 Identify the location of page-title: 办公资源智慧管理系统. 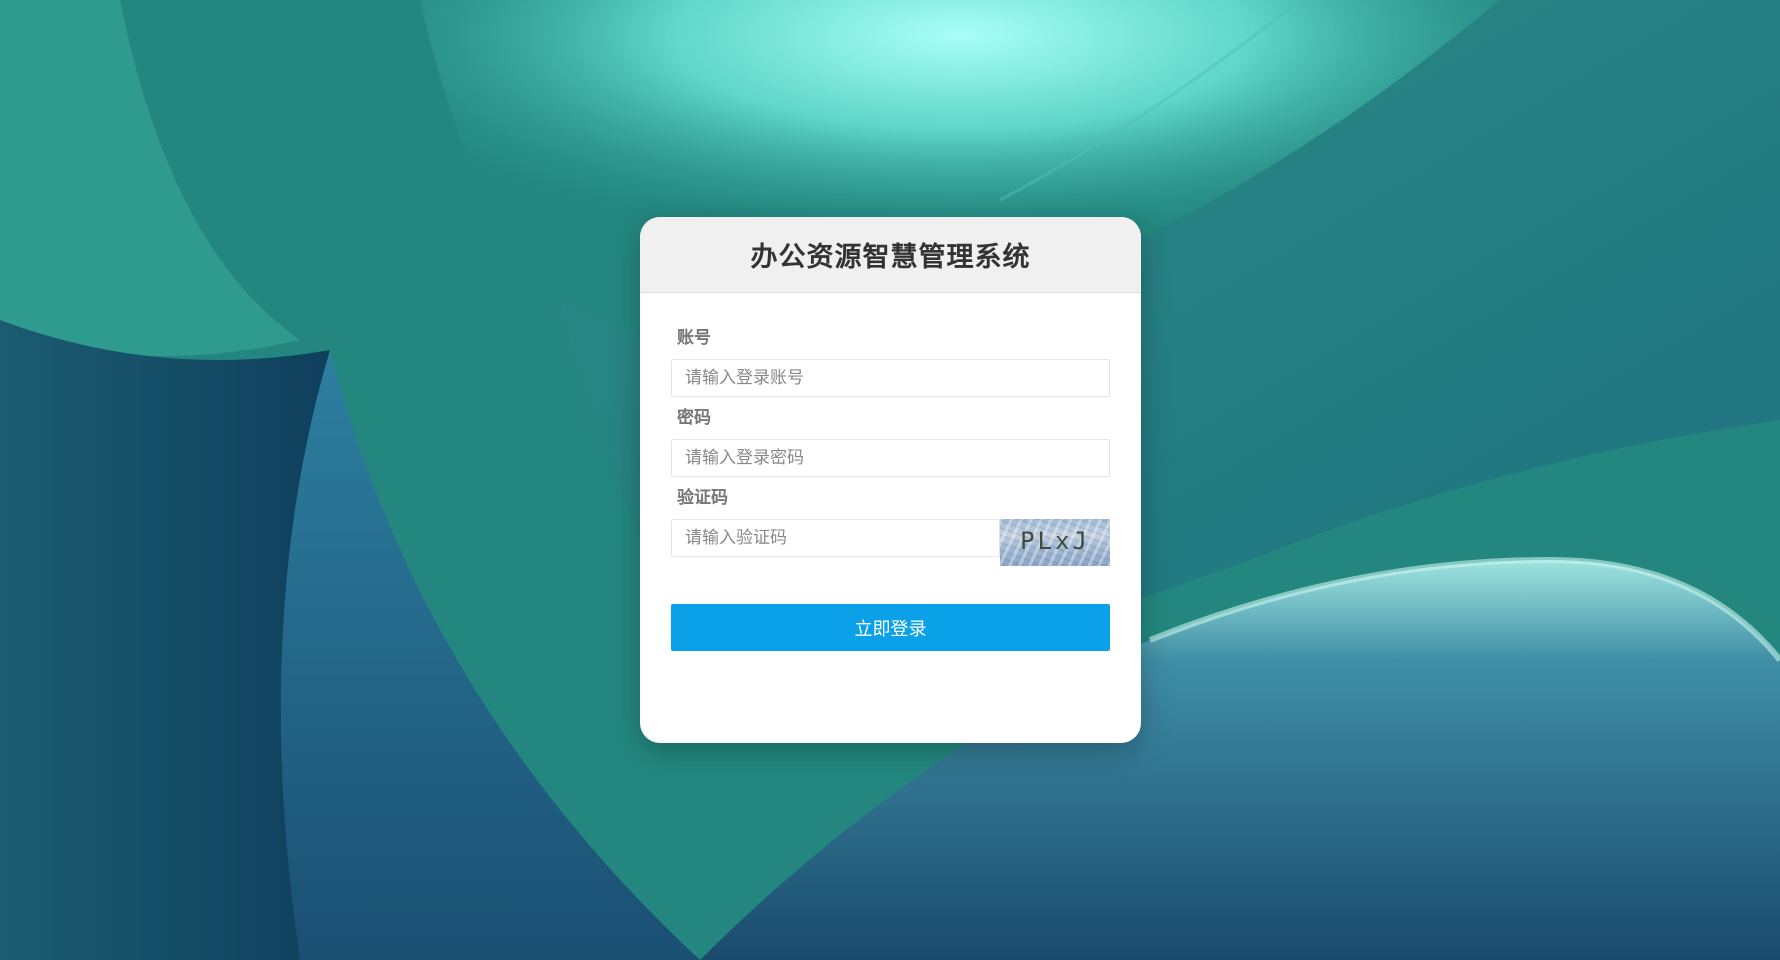
(890, 257).